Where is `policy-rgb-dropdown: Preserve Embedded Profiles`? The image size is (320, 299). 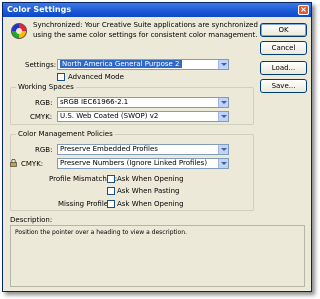
policy-rgb-dropdown: Preserve Embedded Profiles is located at coordinates (143, 149).